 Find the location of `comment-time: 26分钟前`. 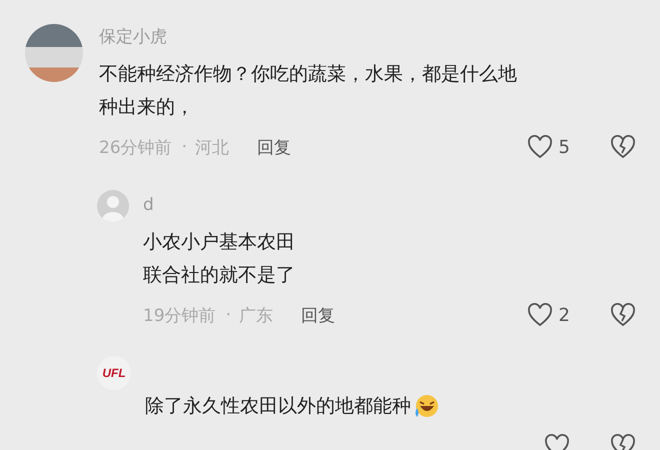

comment-time: 26分钟前 is located at coordinates (135, 147).